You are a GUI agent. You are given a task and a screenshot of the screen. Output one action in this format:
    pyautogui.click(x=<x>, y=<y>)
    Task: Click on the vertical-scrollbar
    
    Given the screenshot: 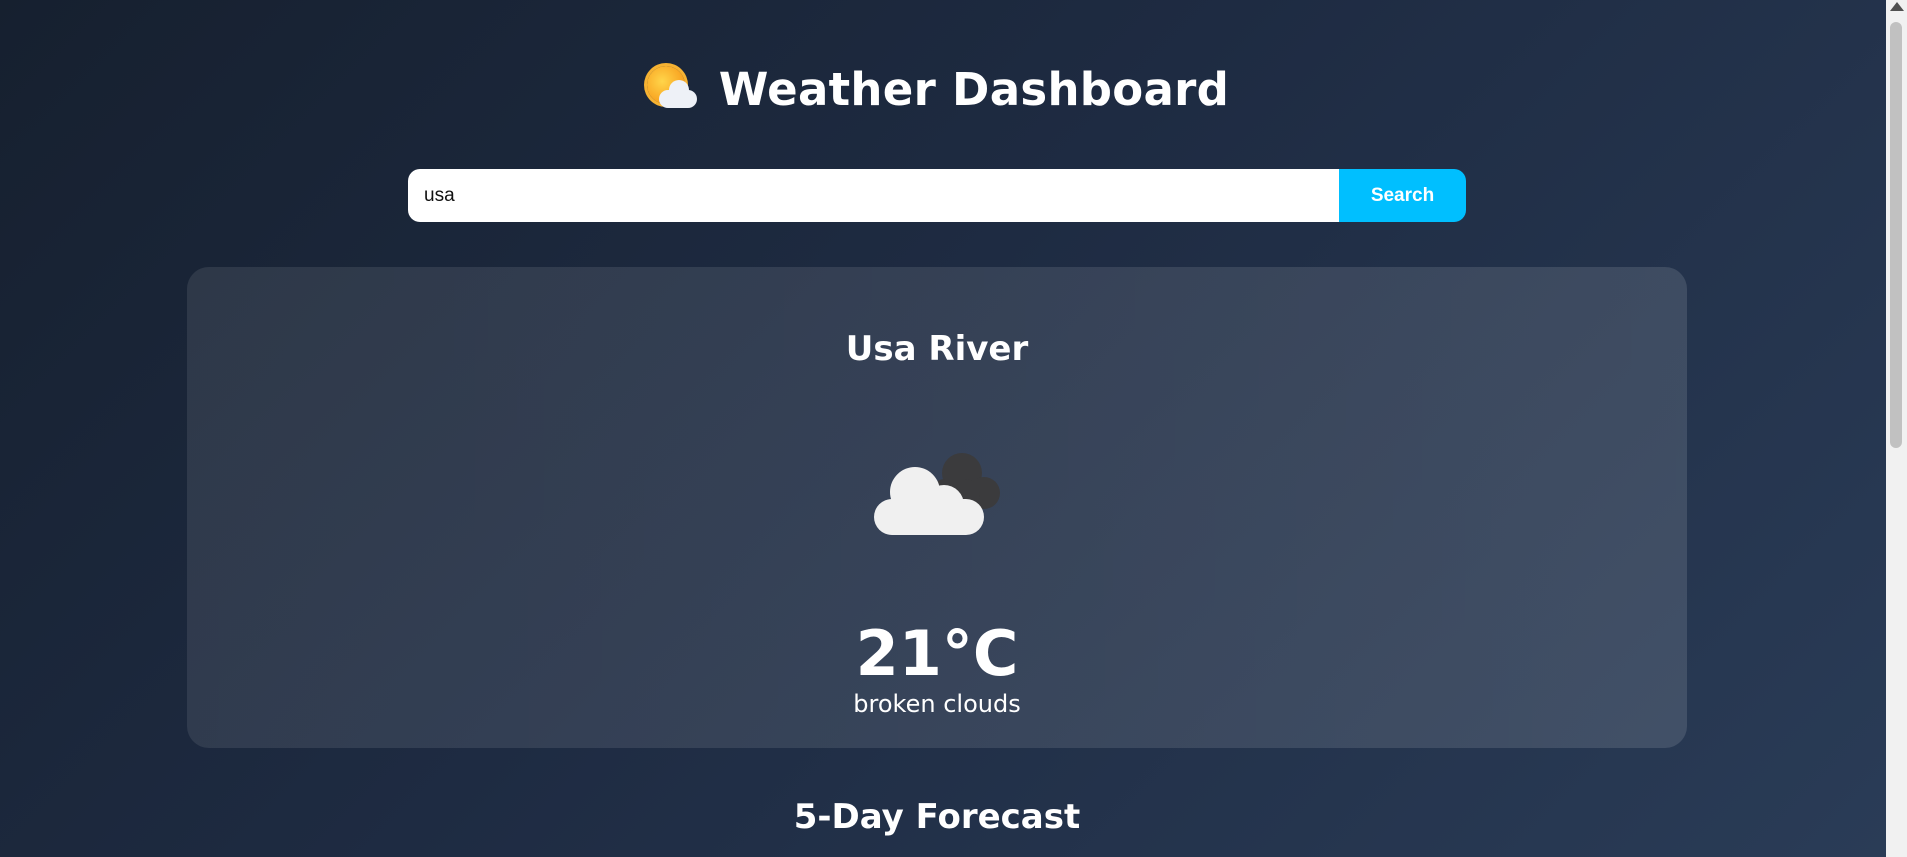 What is the action you would take?
    pyautogui.click(x=1896, y=428)
    